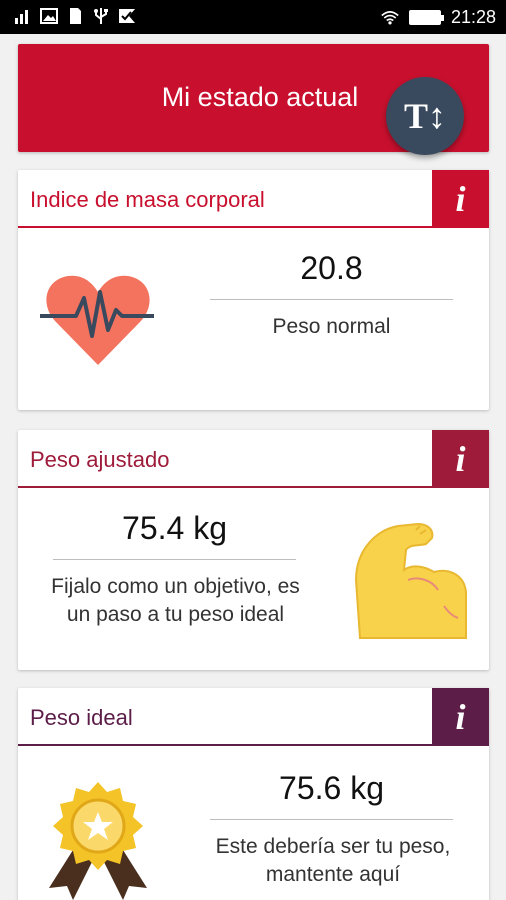 This screenshot has width=506, height=900. What do you see at coordinates (174, 528) in the screenshot?
I see `adjusted-weight-value: 75.4 kg` at bounding box center [174, 528].